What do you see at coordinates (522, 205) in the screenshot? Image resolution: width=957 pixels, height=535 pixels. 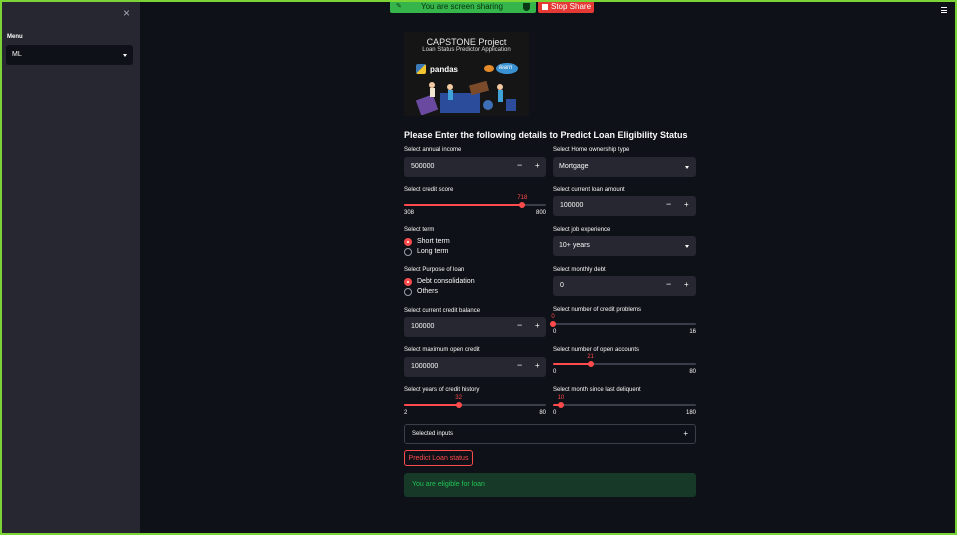 I see `credit-score-thumb` at bounding box center [522, 205].